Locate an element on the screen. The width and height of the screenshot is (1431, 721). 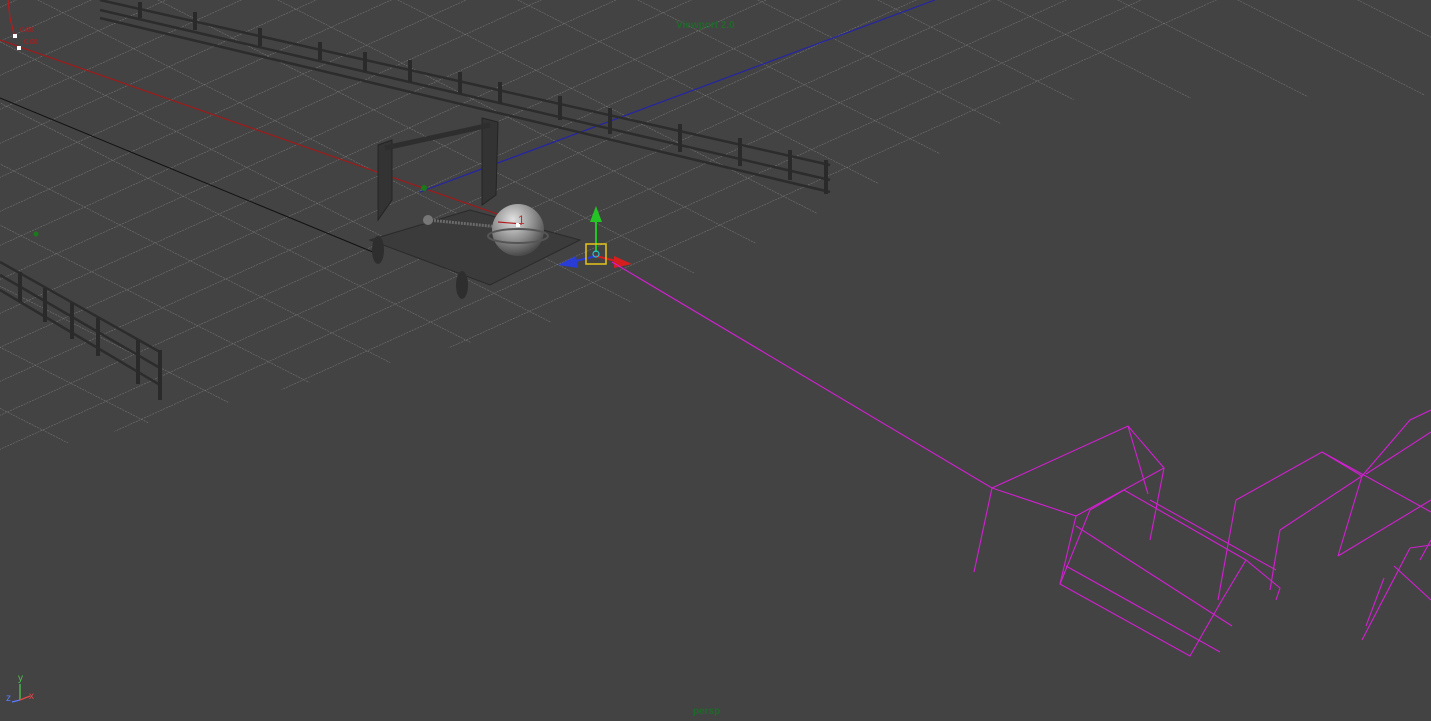
fence-left-posts is located at coordinates (90, 336).